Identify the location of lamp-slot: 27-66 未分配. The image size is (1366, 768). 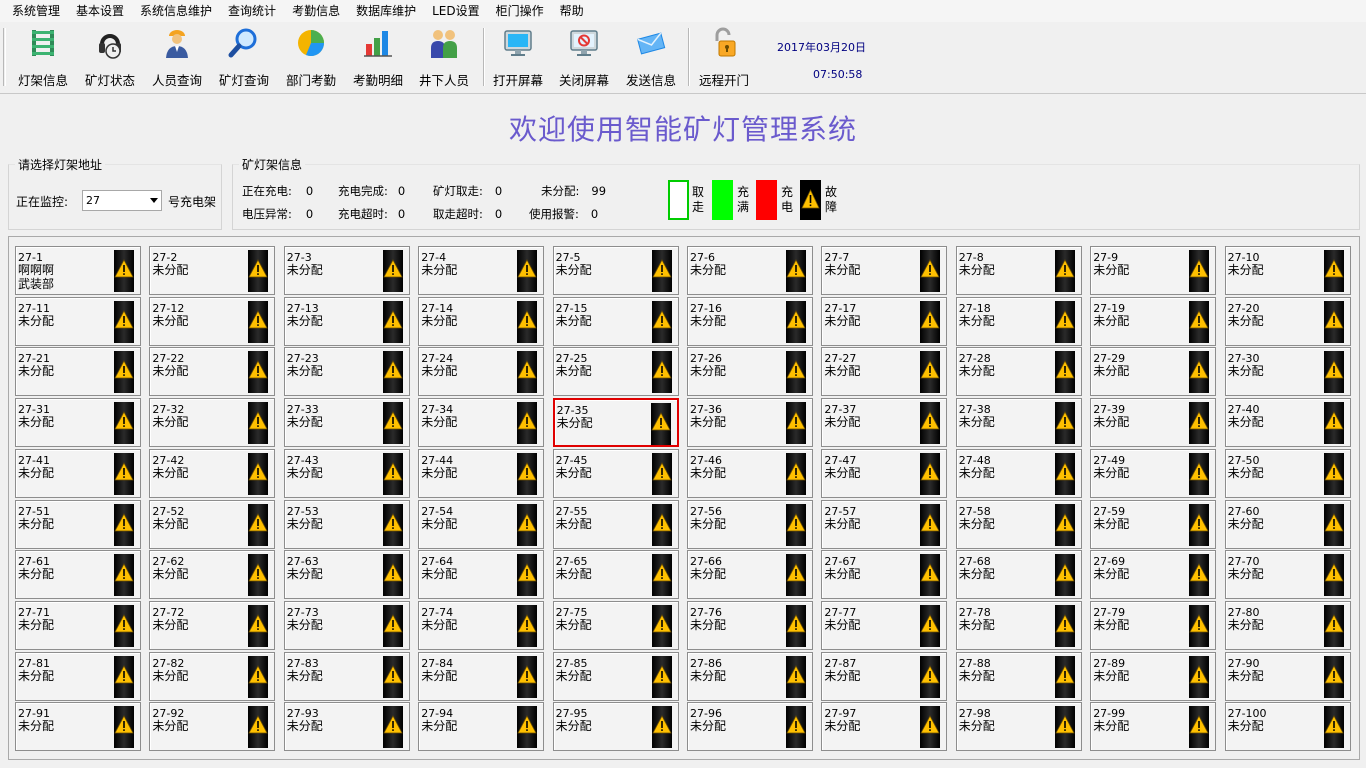
(750, 575).